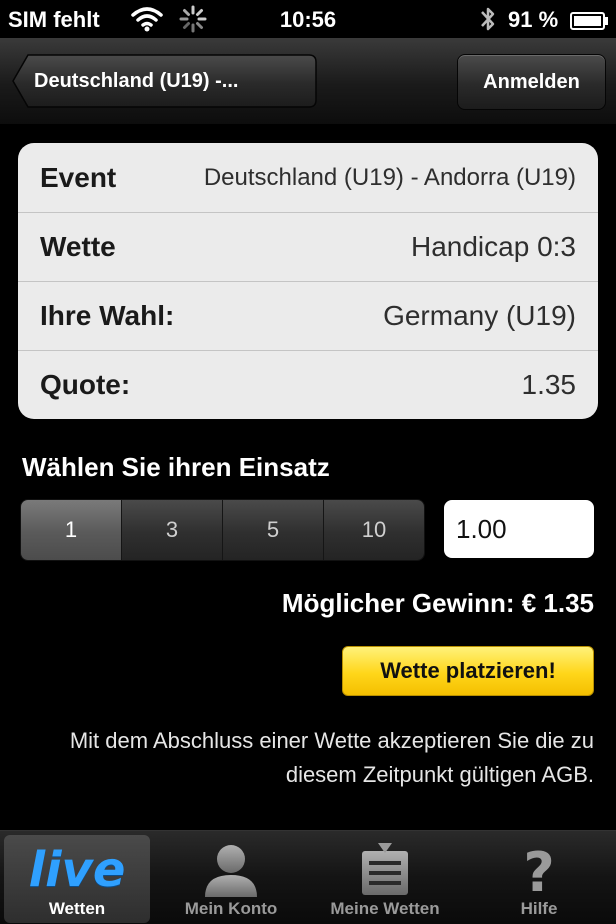 The image size is (616, 924). I want to click on possible-gain: Möglicher Gewinn: € 1.35, so click(437, 603).